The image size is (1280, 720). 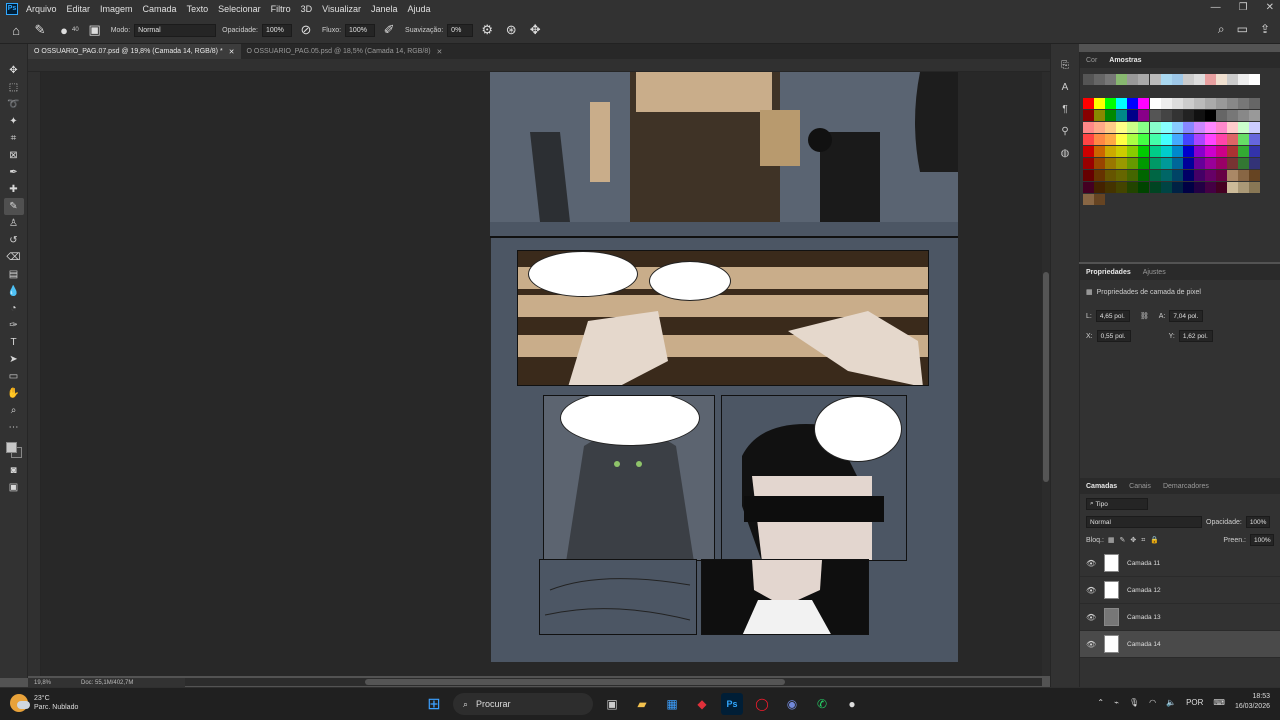 What do you see at coordinates (14, 121) in the screenshot?
I see `quick-select-tool-icon: ✦` at bounding box center [14, 121].